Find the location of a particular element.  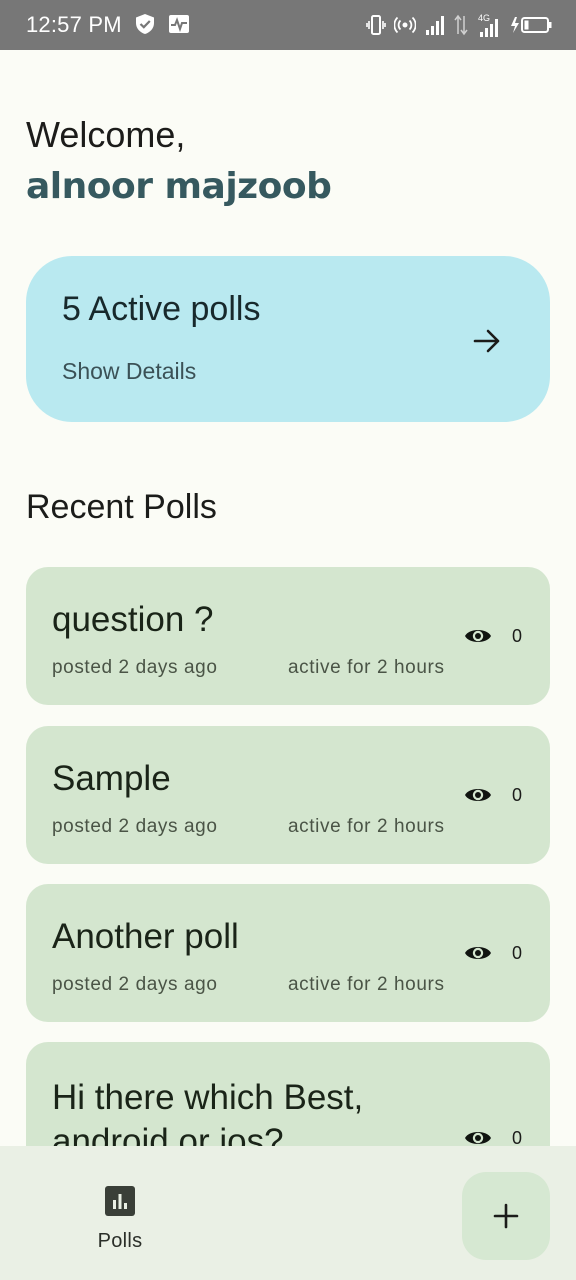

data-transfer-icon is located at coordinates (461, 25).